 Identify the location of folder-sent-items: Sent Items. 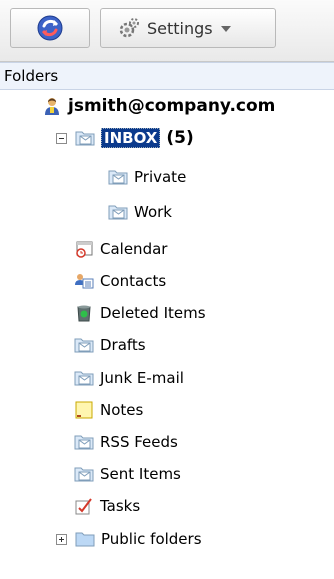
(127, 474).